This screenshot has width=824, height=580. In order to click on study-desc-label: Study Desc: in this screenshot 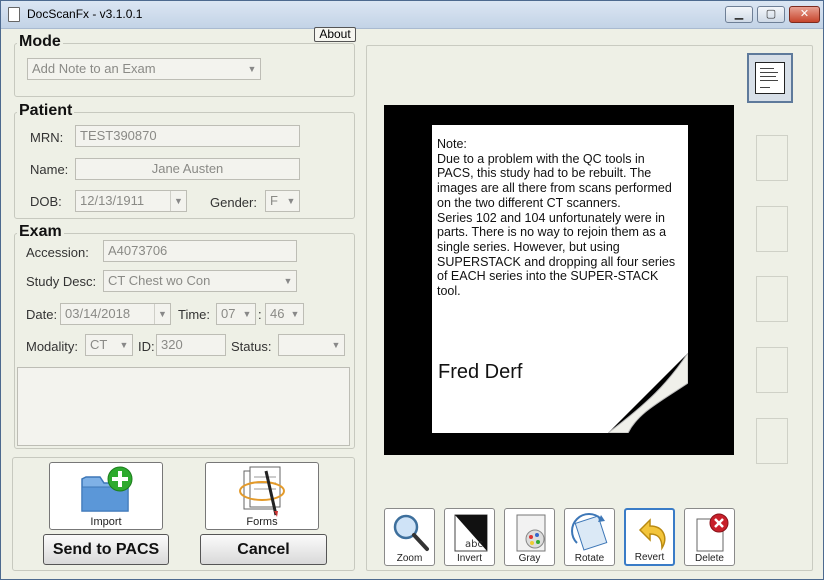, I will do `click(61, 281)`.